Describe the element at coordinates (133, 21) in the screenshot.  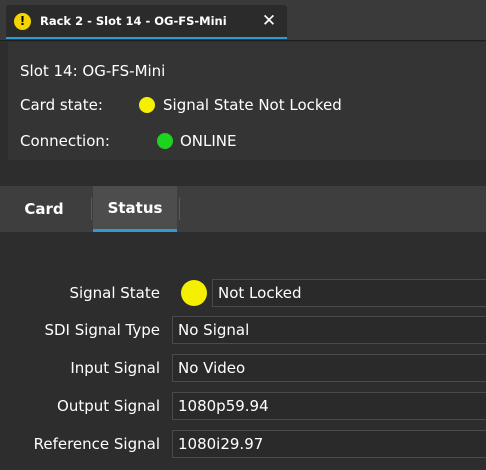
I see `document-tab-label: Rack 2 - Slot 14 - OG-FS-Mini` at that location.